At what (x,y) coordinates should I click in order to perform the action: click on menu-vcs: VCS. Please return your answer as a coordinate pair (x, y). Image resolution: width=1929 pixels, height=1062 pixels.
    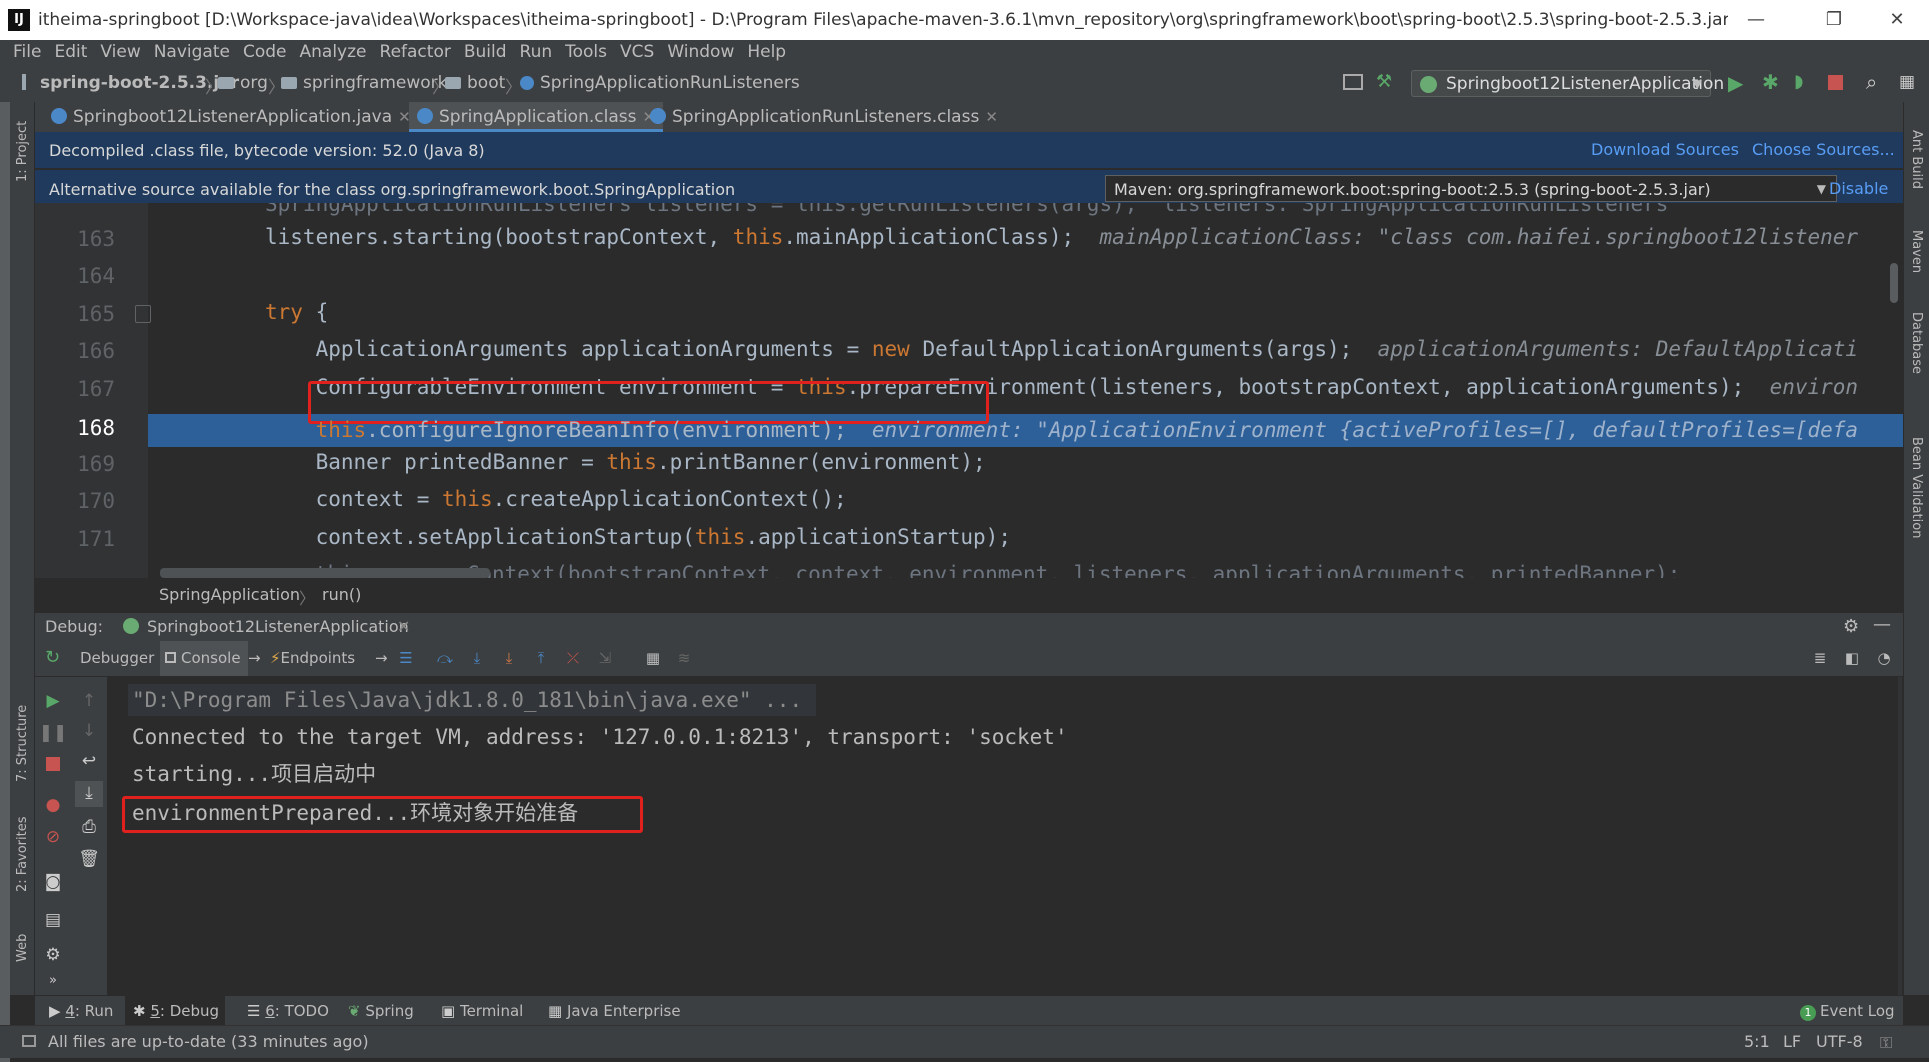
    Looking at the image, I should click on (637, 52).